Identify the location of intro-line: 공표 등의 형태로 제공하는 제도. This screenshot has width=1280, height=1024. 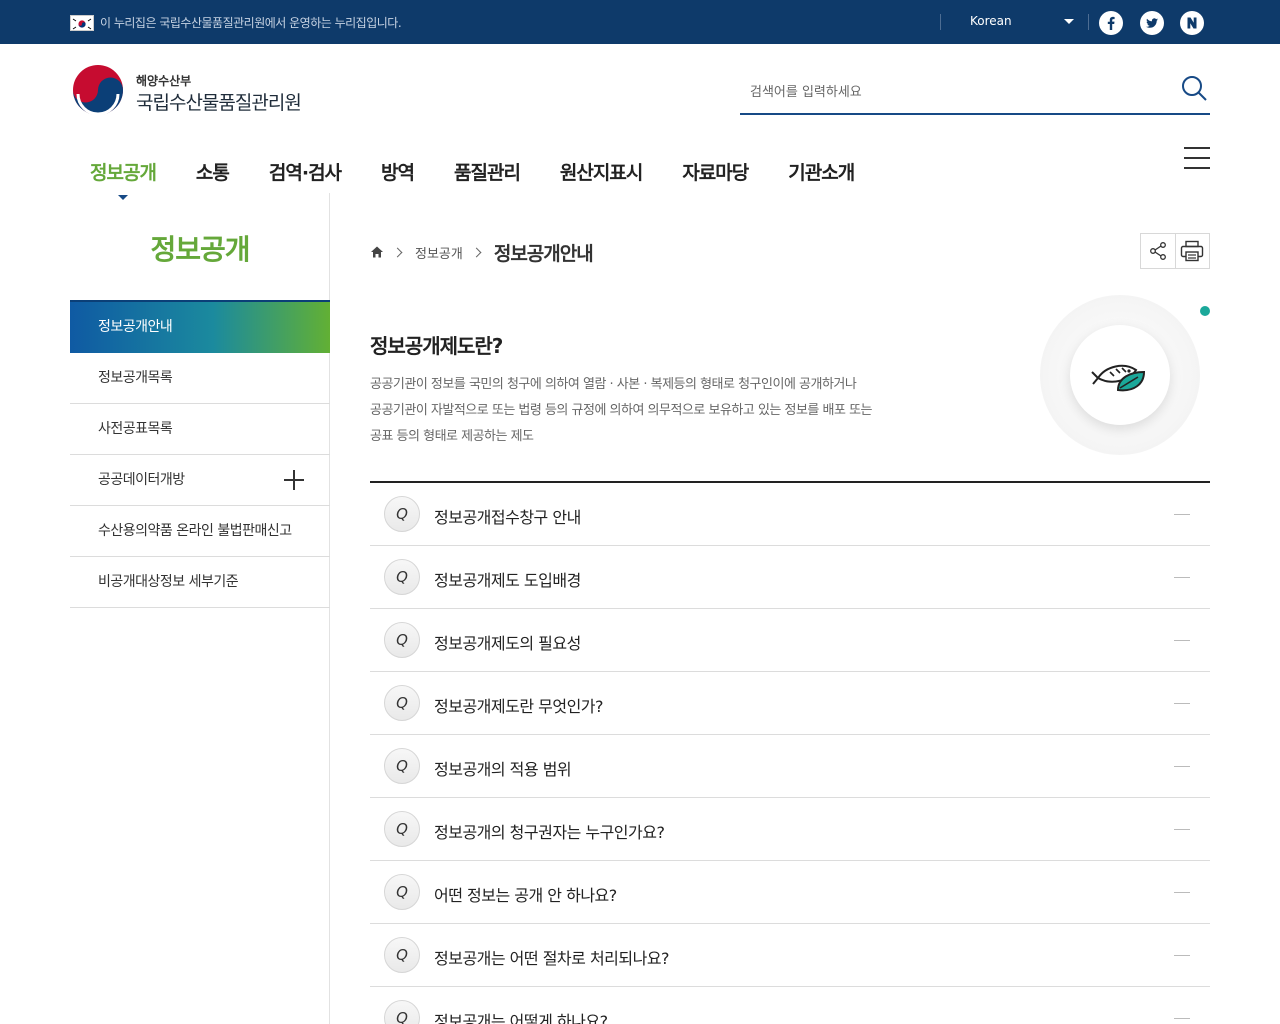
(452, 436).